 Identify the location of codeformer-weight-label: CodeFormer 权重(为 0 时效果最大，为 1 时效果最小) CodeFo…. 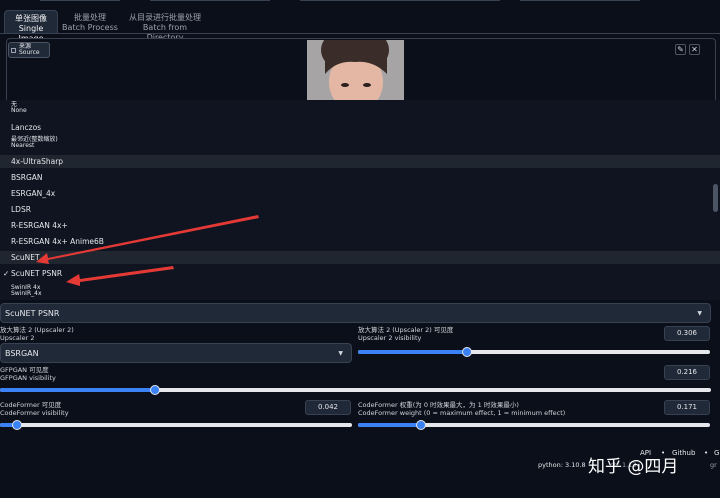
(462, 409).